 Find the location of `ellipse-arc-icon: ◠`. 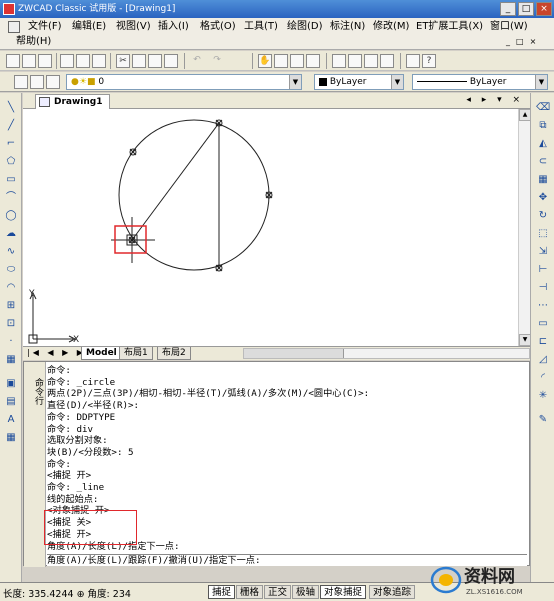

ellipse-arc-icon: ◠ is located at coordinates (11, 288).